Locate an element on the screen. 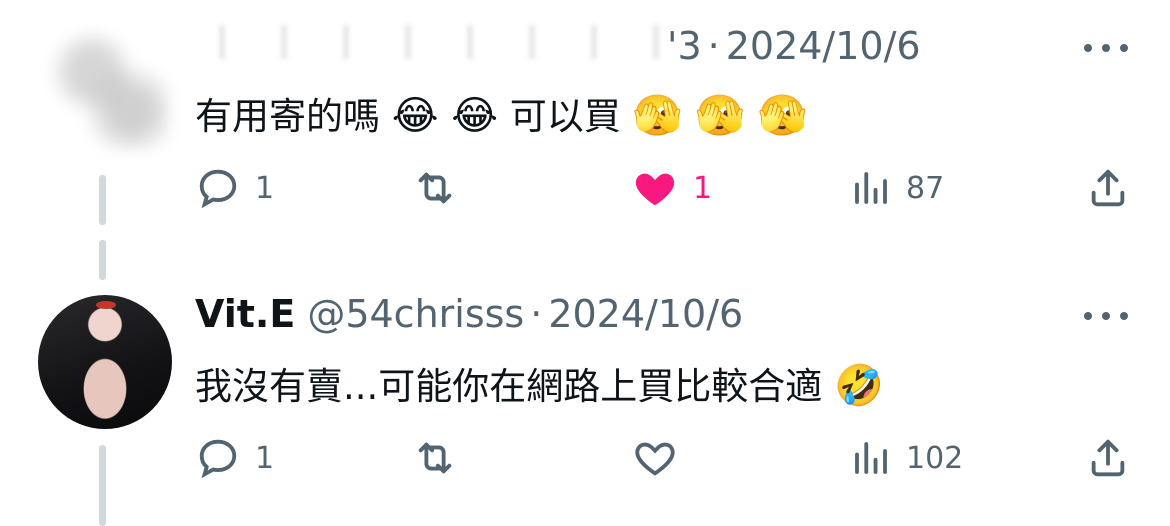 The height and width of the screenshot is (526, 1170). tweet-text-body: 我沒有賣...可能你在網路上買比較合適 is located at coordinates (509, 386).